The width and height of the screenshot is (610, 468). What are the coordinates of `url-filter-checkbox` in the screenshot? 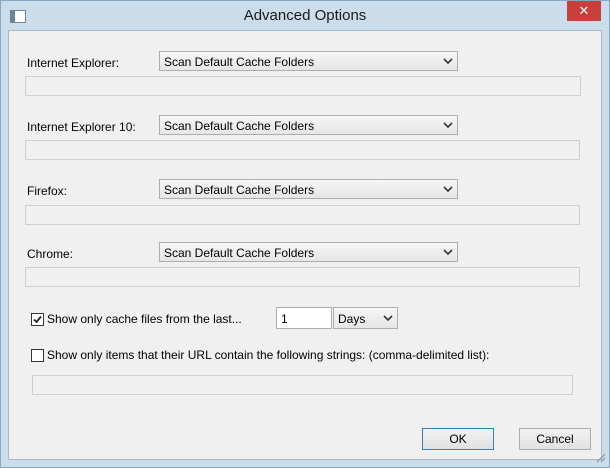 It's located at (37, 355).